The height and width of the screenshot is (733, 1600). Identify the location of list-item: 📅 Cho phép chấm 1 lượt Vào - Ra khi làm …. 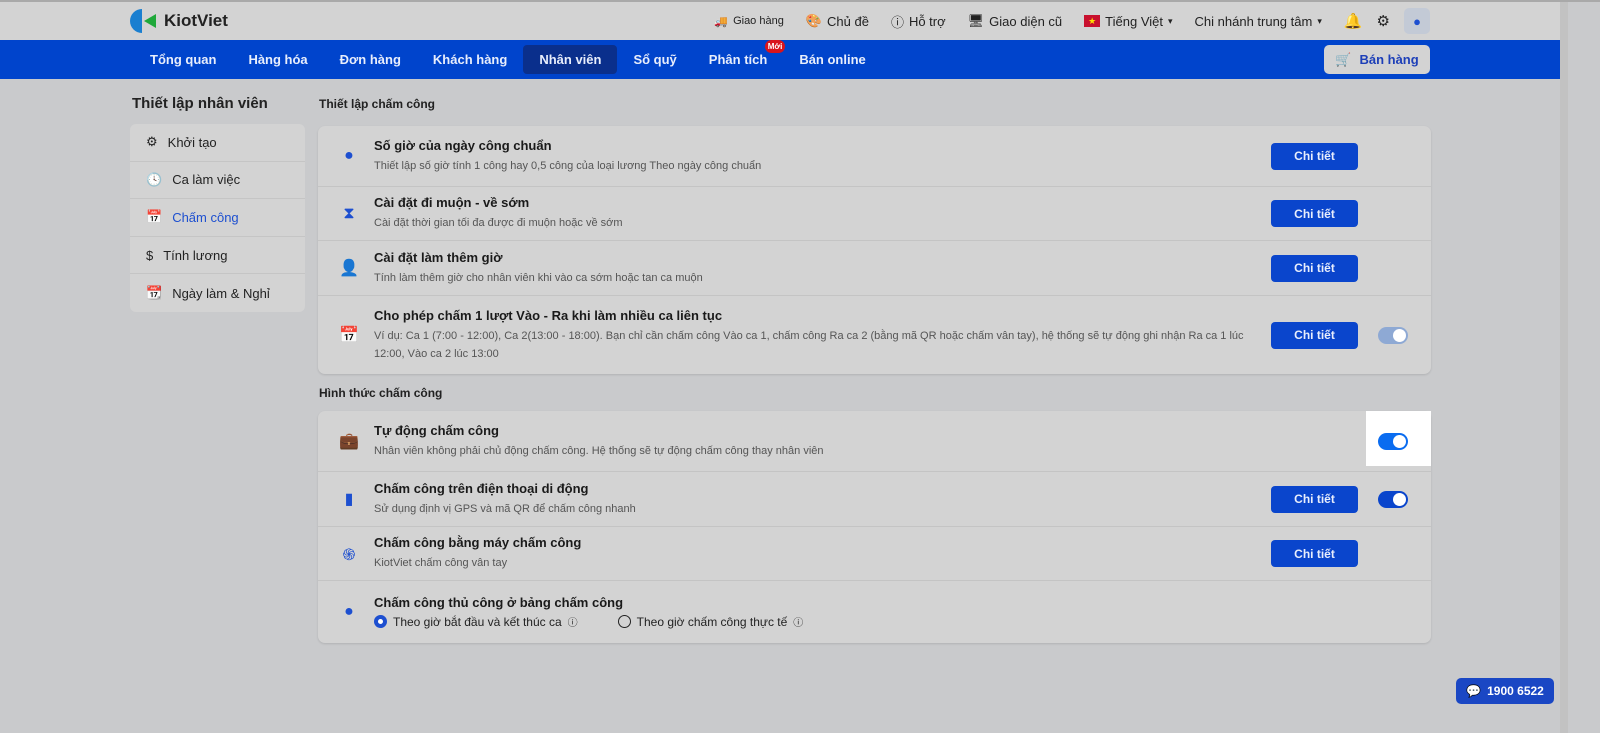
(874, 335).